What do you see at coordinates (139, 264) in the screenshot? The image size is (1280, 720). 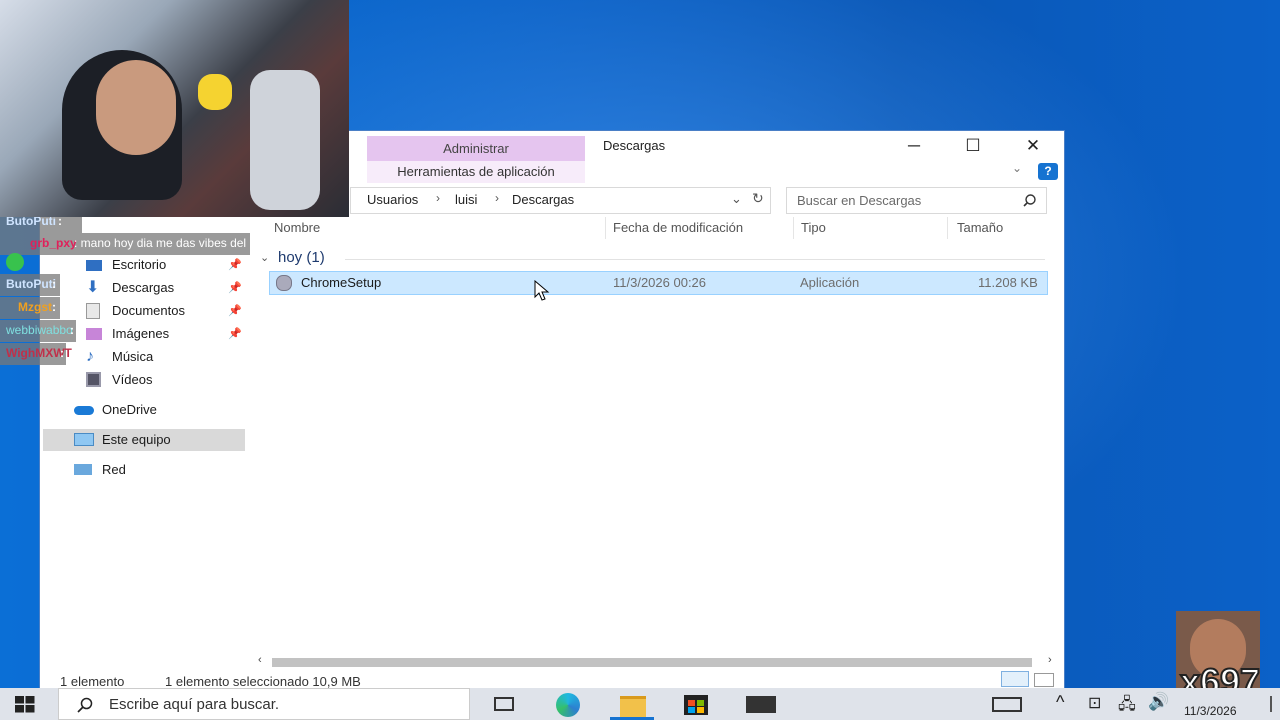 I see `nav-label: Escritorio` at bounding box center [139, 264].